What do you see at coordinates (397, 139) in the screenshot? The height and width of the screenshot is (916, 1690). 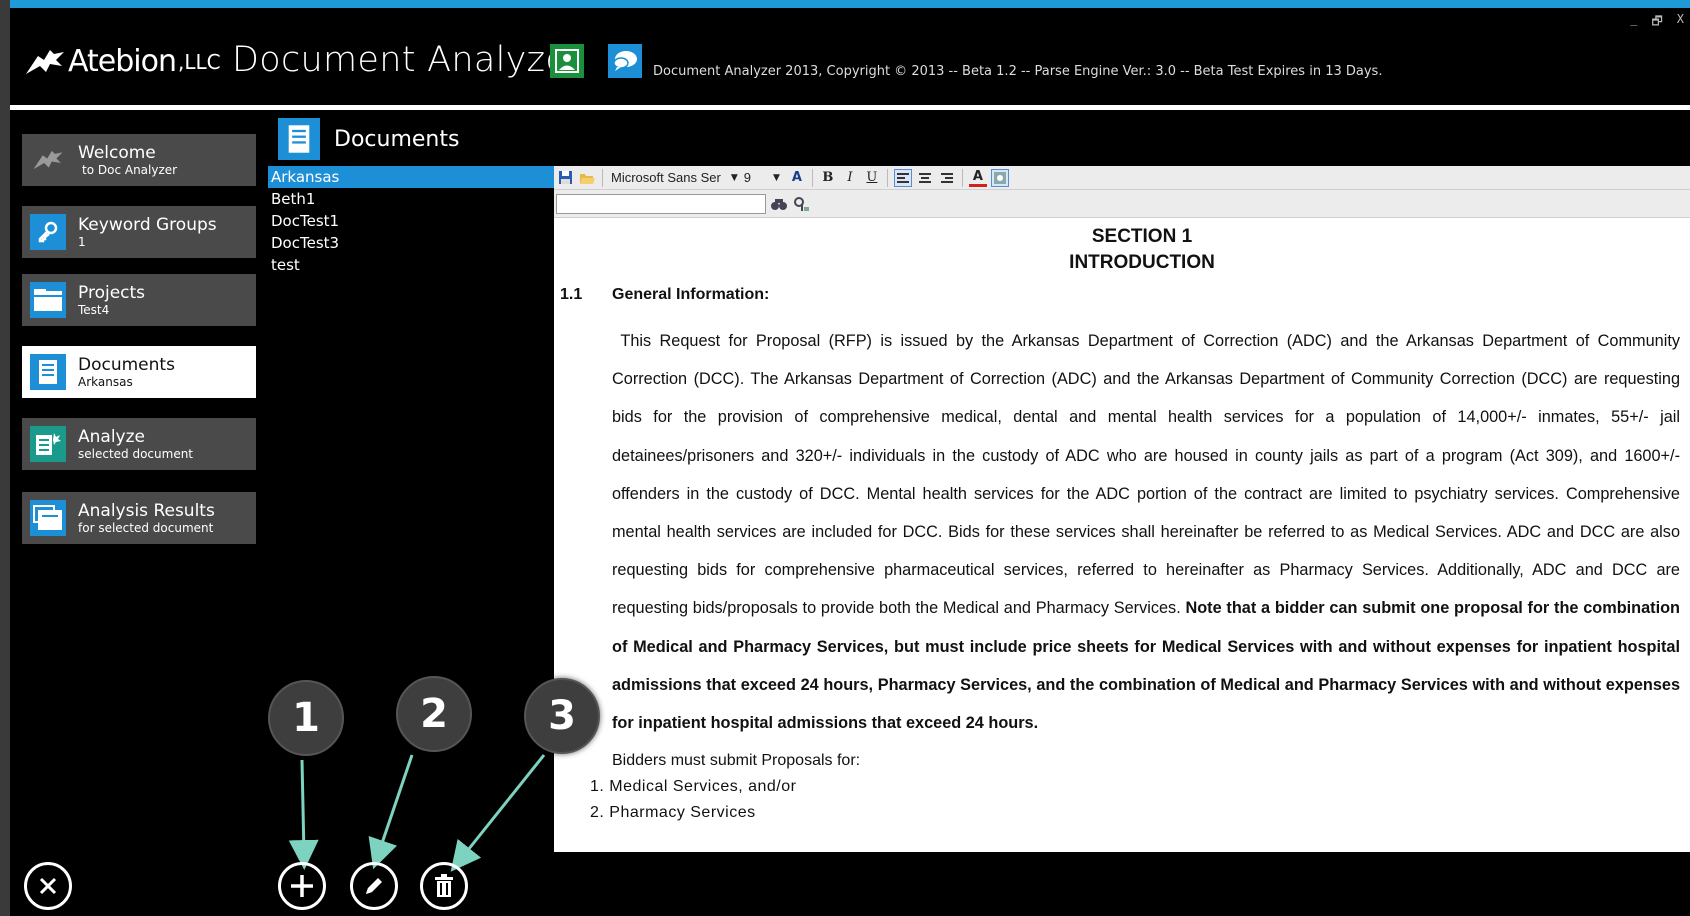 I see `documents-title: Documents` at bounding box center [397, 139].